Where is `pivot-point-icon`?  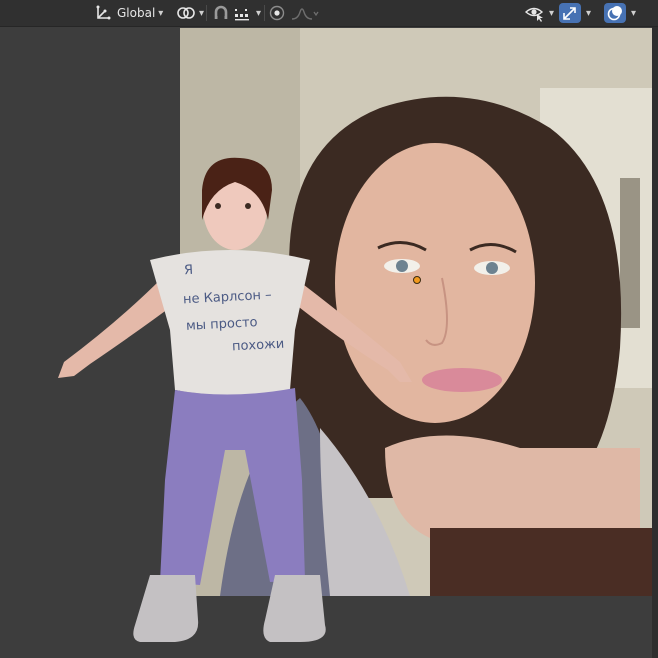
pivot-point-icon is located at coordinates (186, 13).